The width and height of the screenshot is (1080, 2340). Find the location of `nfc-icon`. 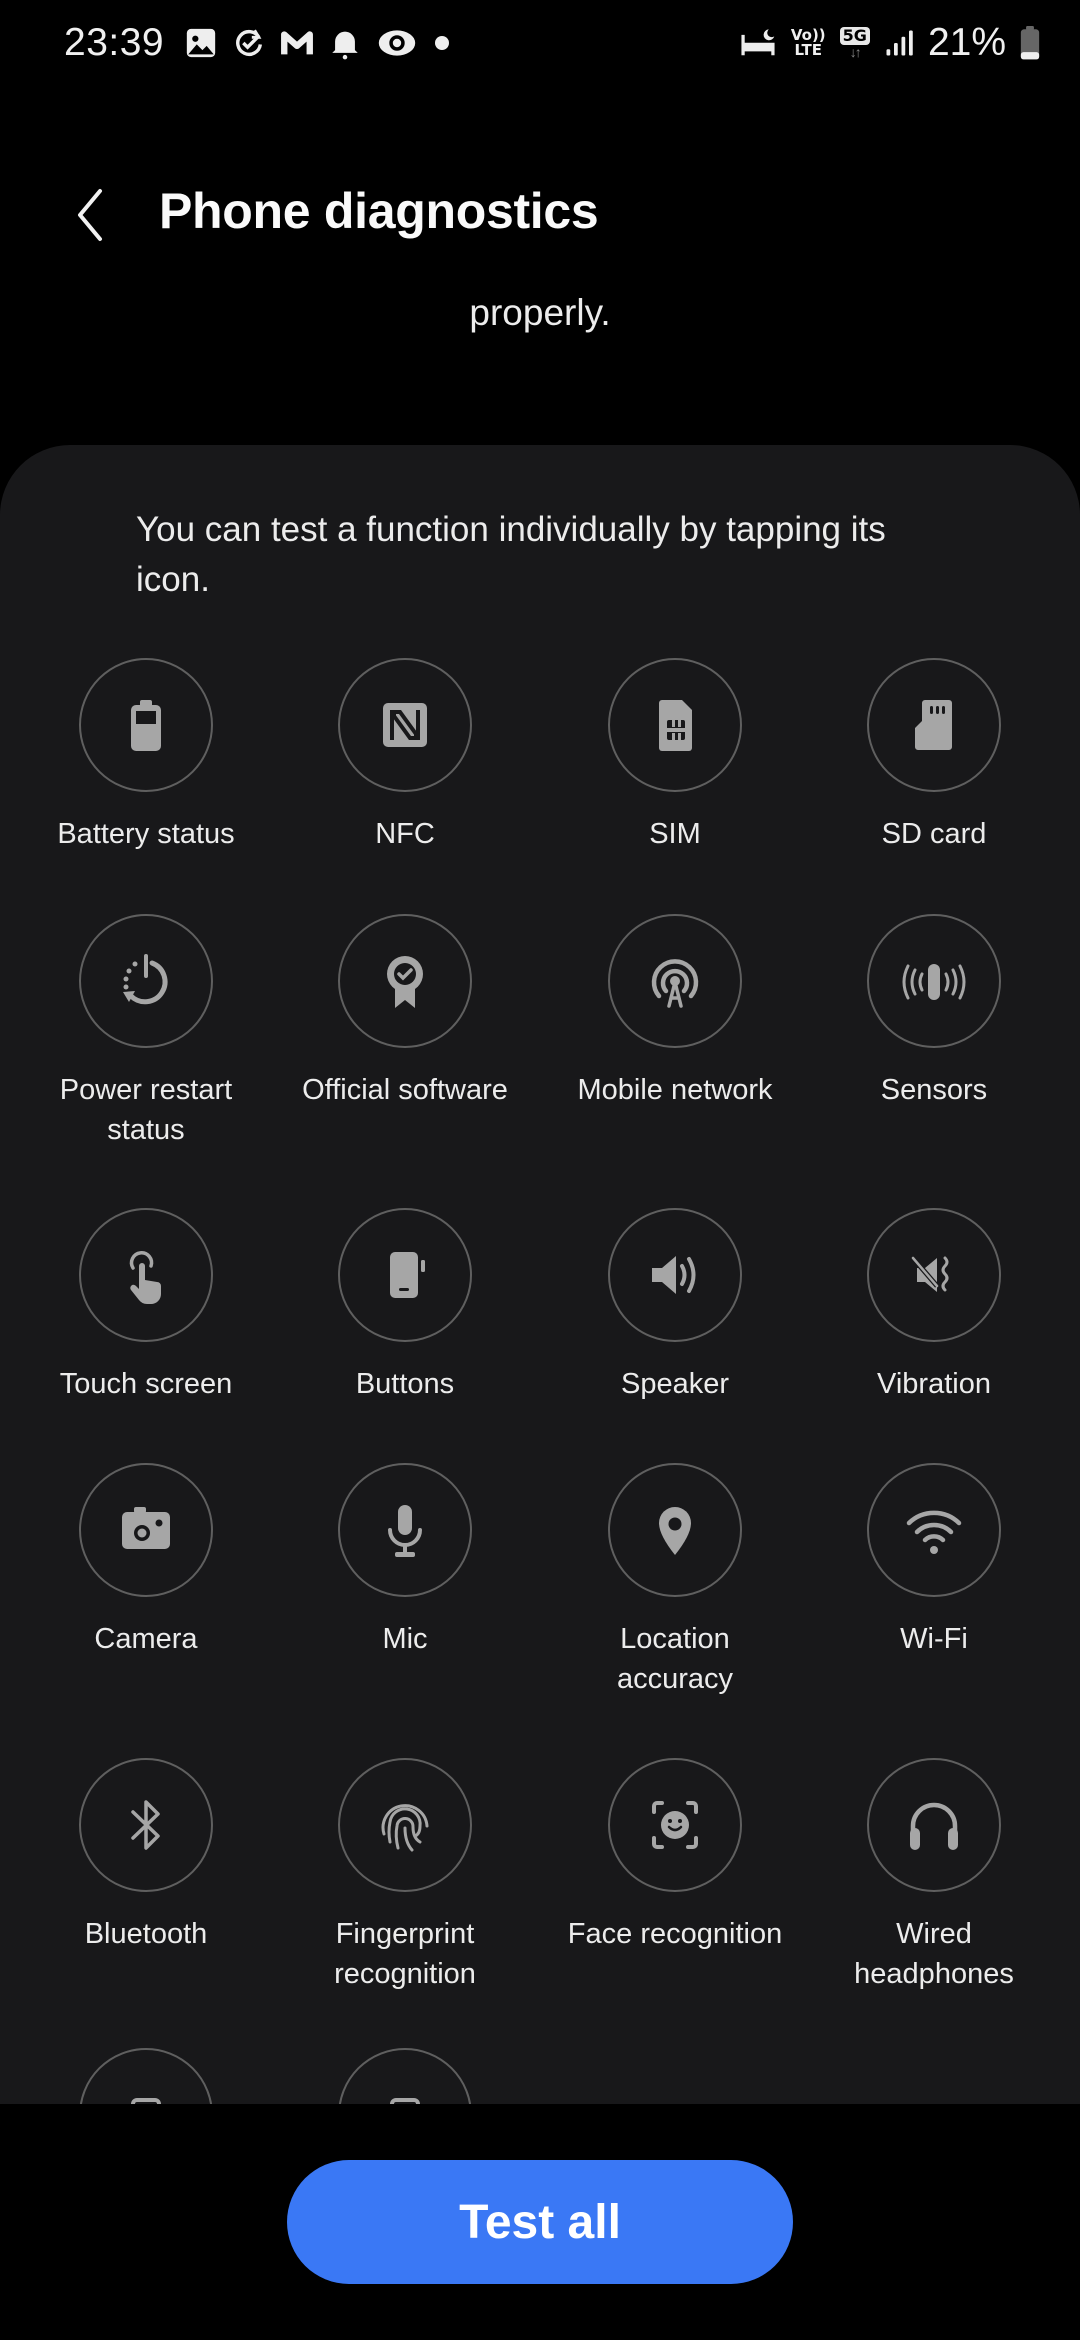

nfc-icon is located at coordinates (405, 725).